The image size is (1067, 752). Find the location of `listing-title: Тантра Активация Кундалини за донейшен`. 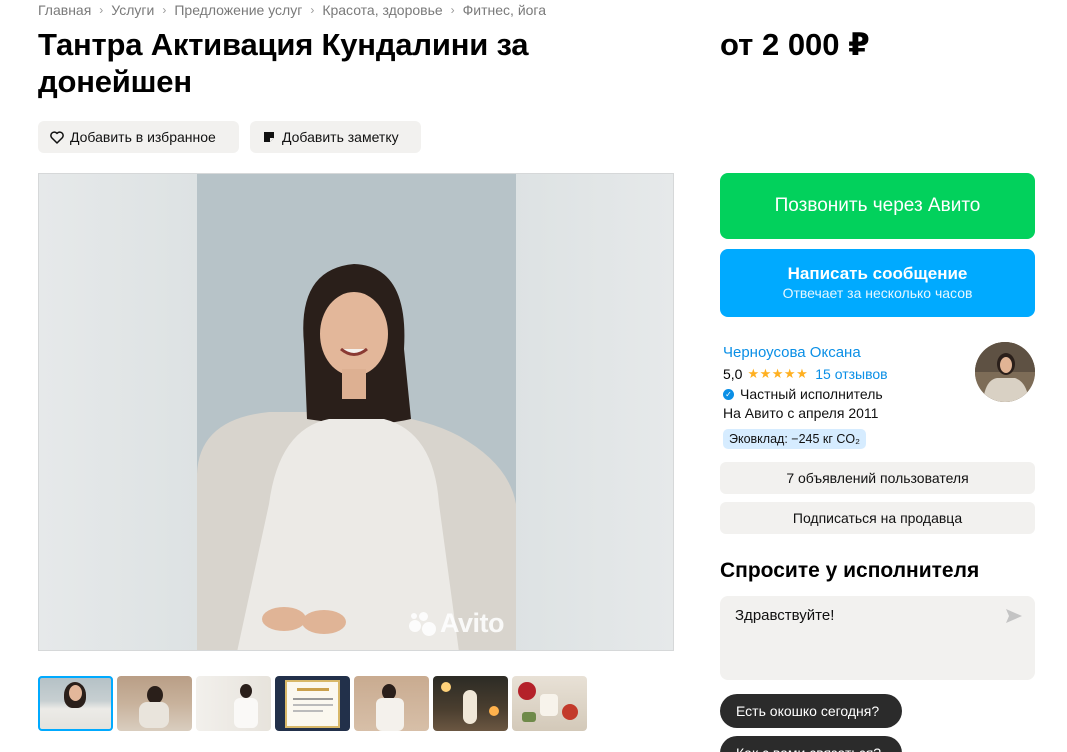

listing-title: Тантра Активация Кундалини за донейшен is located at coordinates (283, 63).